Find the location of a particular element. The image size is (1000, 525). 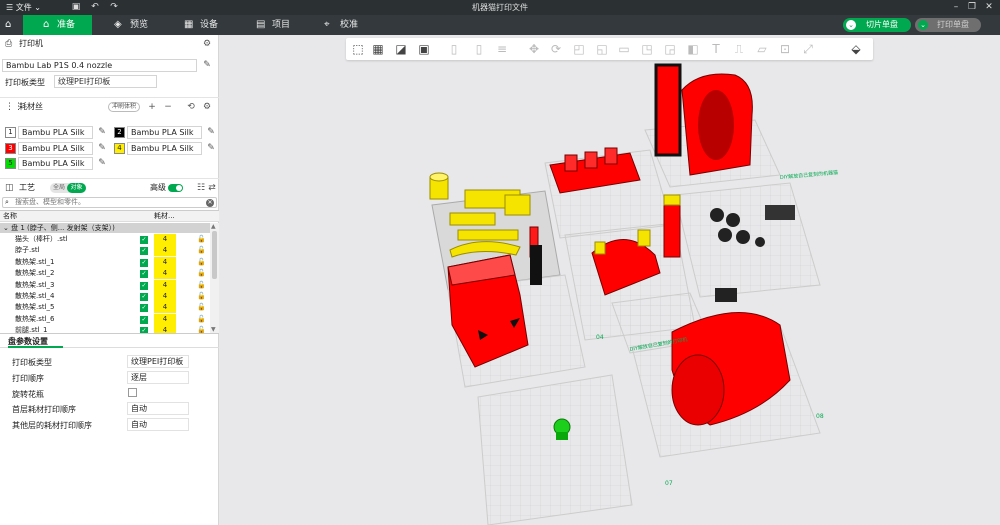

tab-prepare: ⌂ 准备 is located at coordinates (57, 25).